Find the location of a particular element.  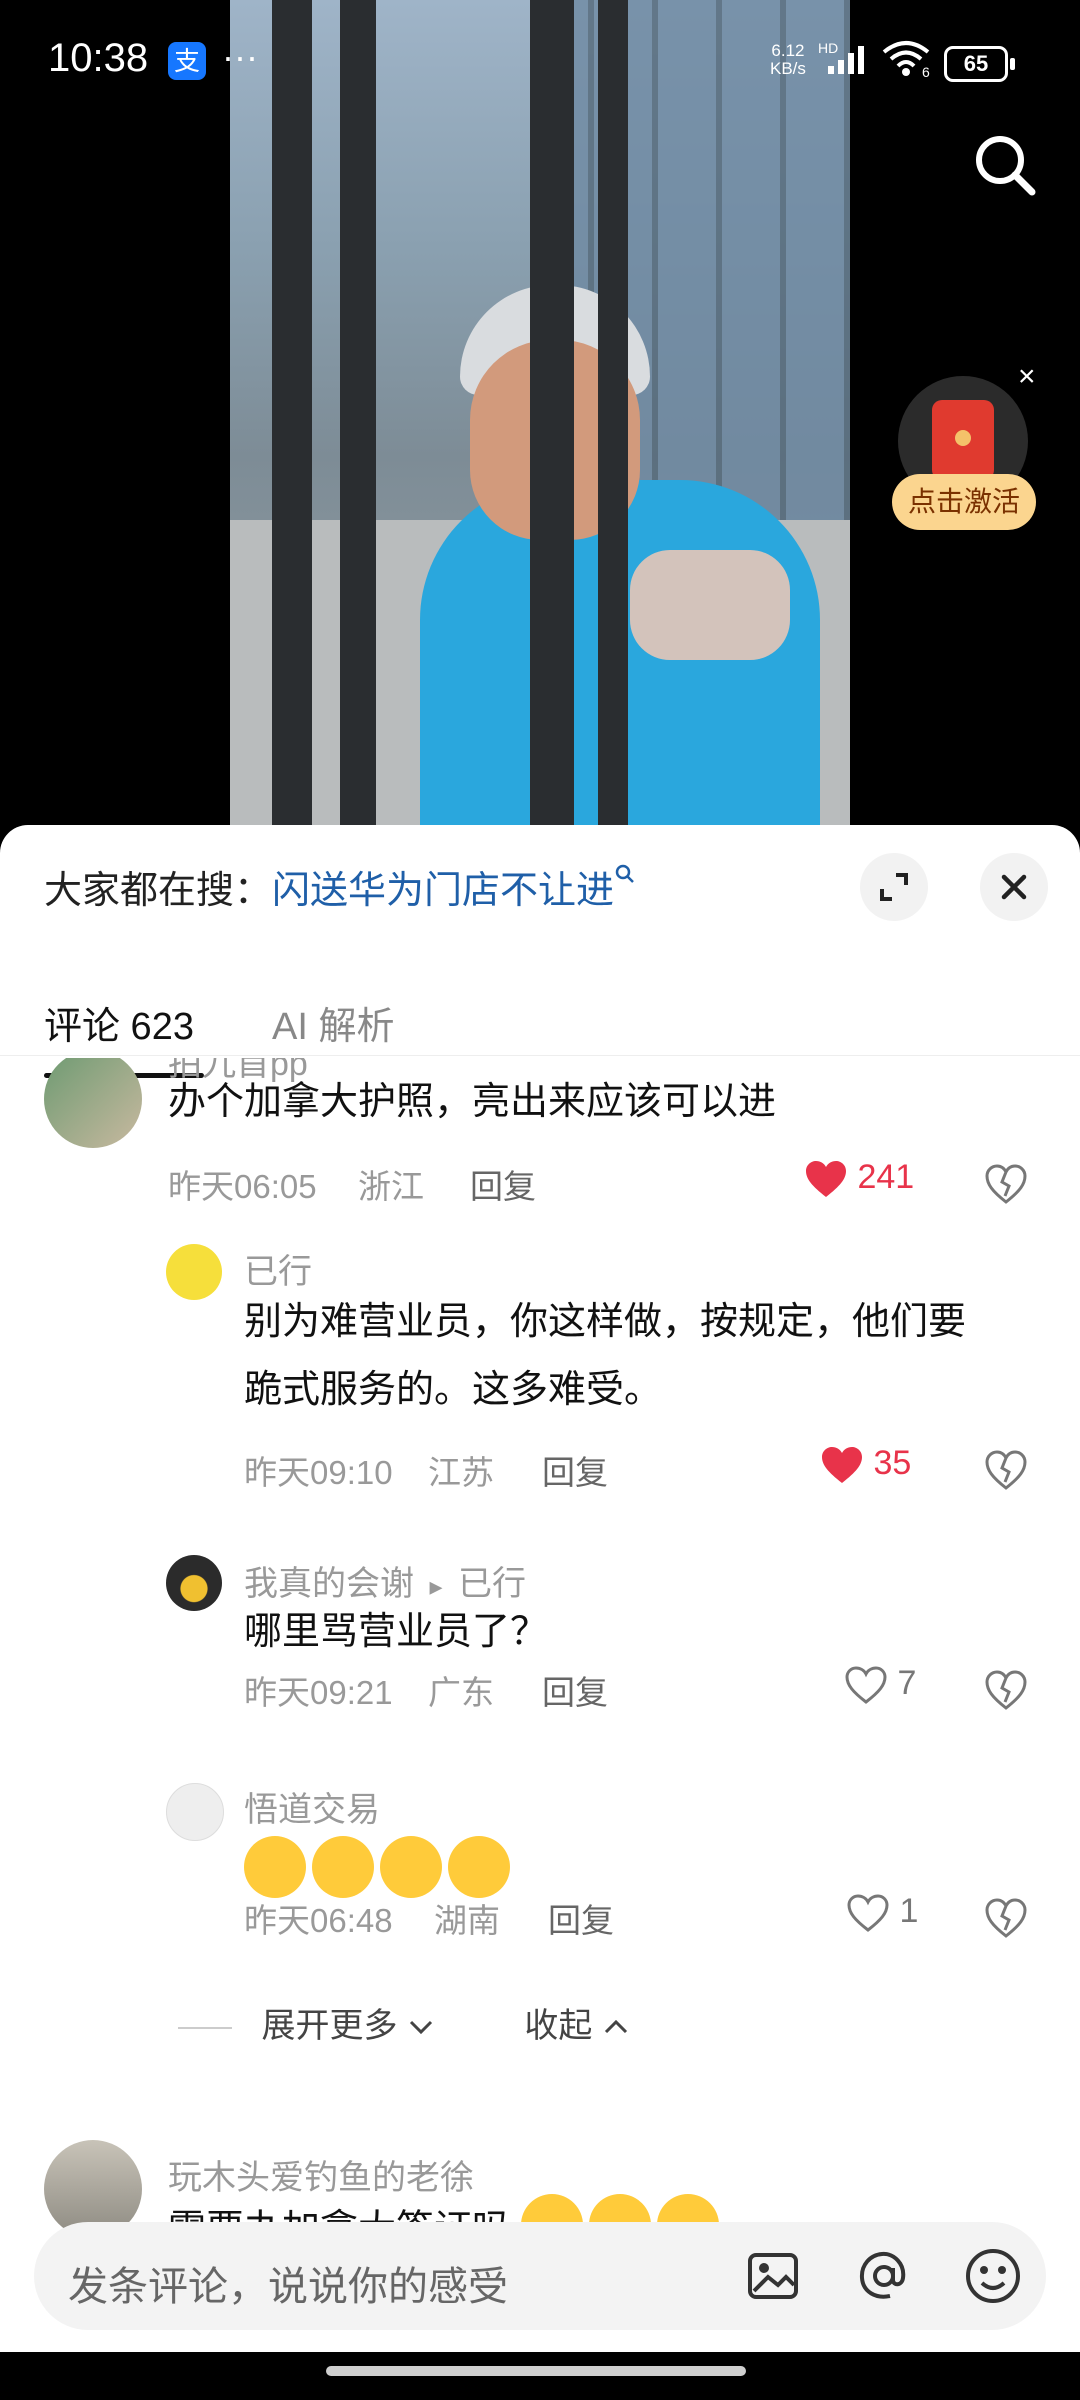

expand-button is located at coordinates (894, 887).